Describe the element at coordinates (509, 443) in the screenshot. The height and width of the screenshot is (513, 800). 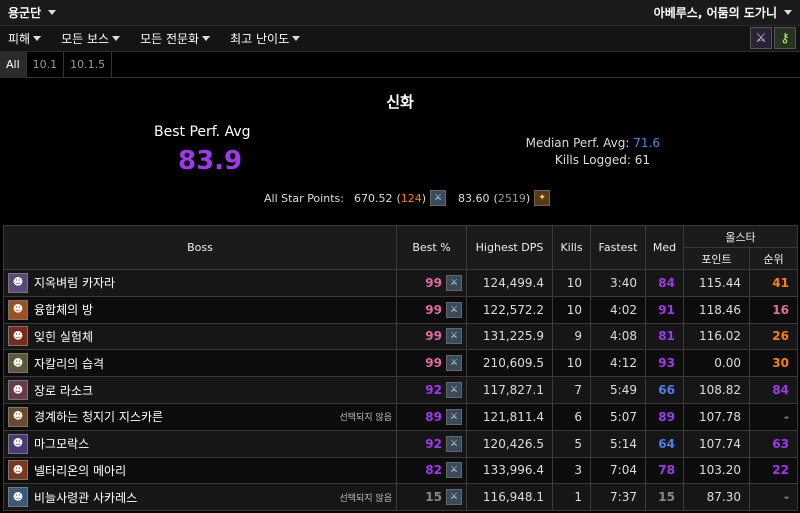
I see `highest-dps: 120,426.5` at that location.